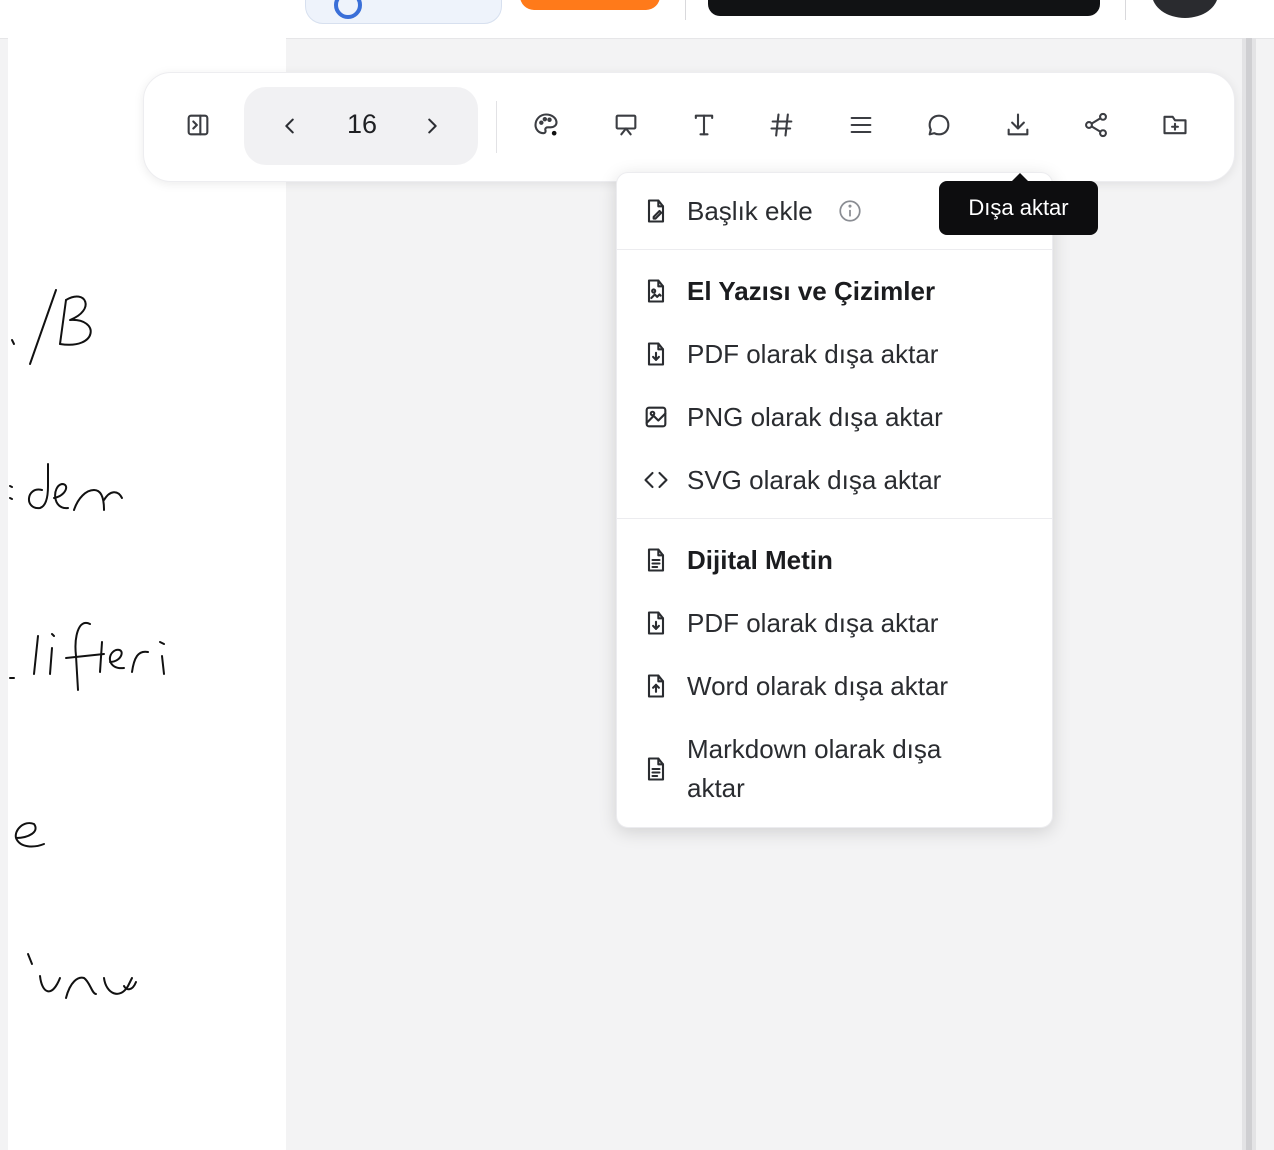  Describe the element at coordinates (656, 480) in the screenshot. I see `code-icon` at that location.